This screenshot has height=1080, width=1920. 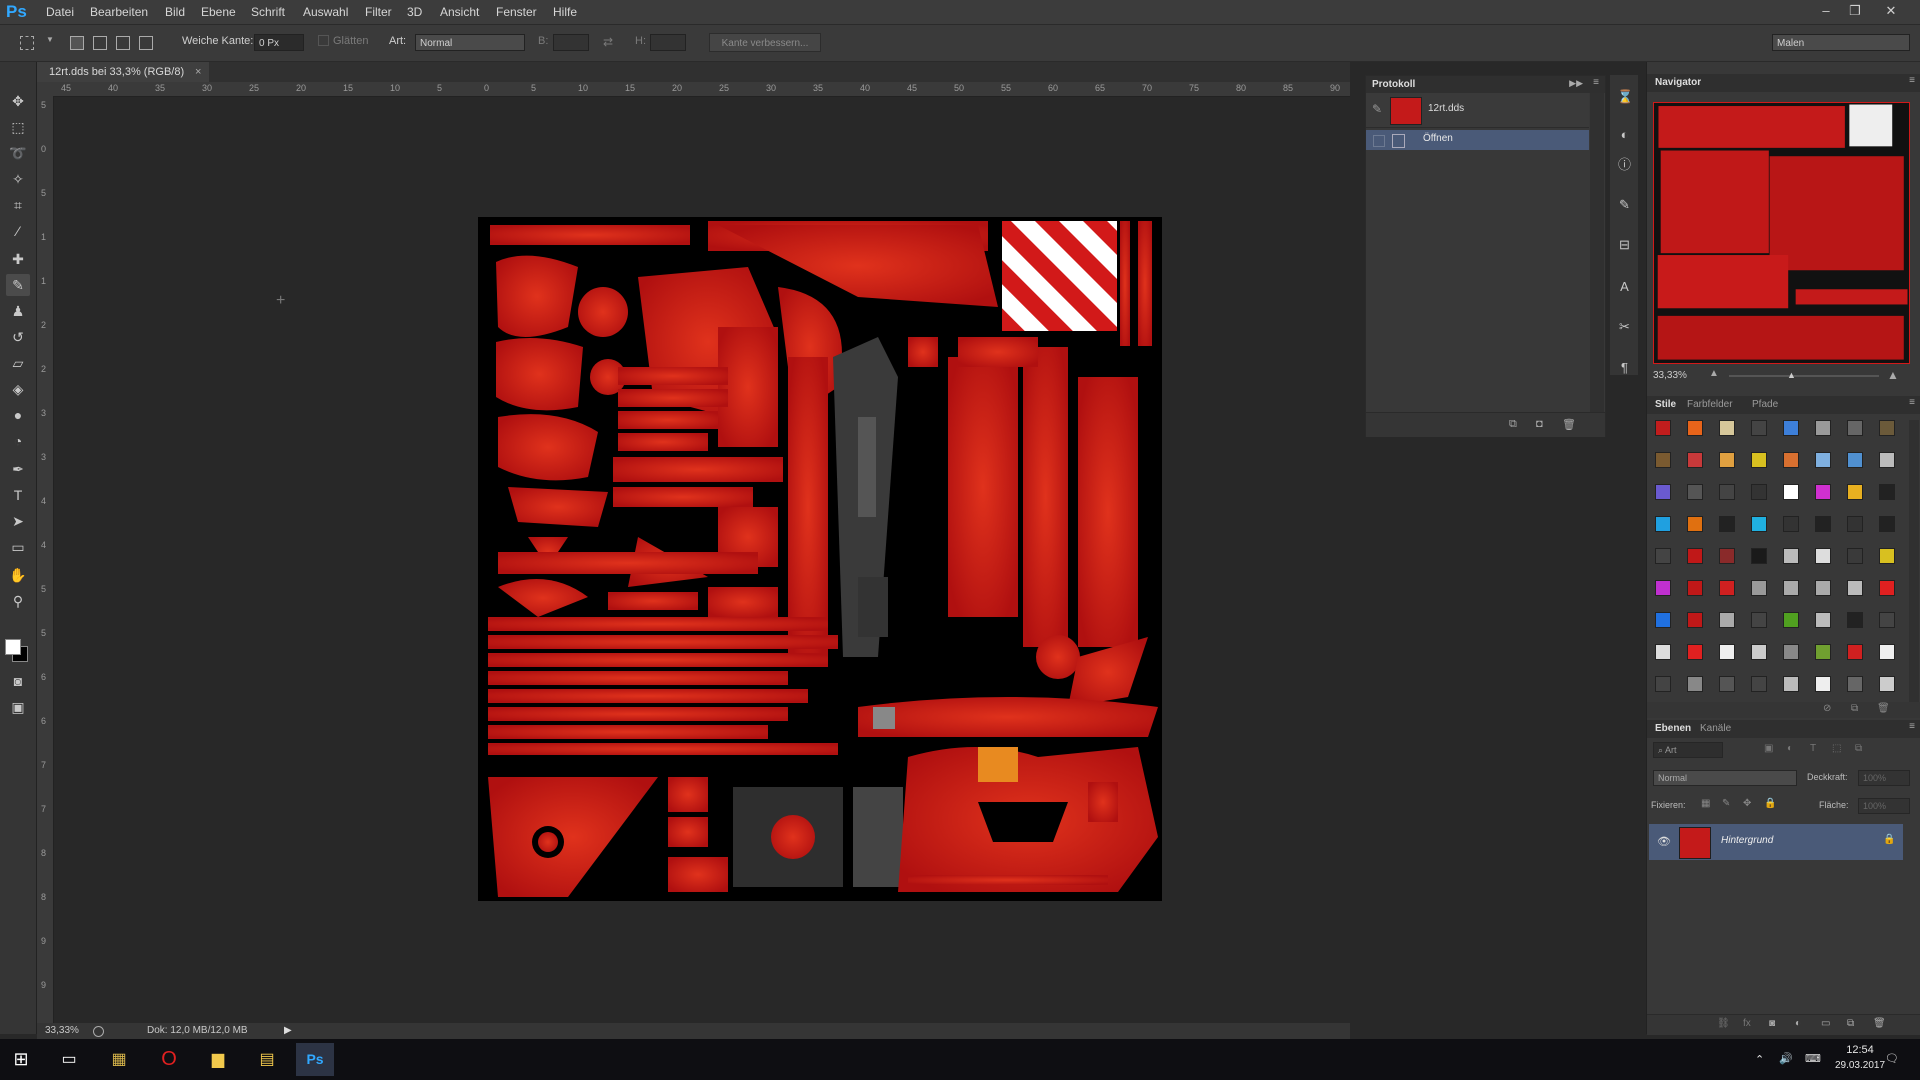 What do you see at coordinates (1624, 286) in the screenshot?
I see `character-icon: A` at bounding box center [1624, 286].